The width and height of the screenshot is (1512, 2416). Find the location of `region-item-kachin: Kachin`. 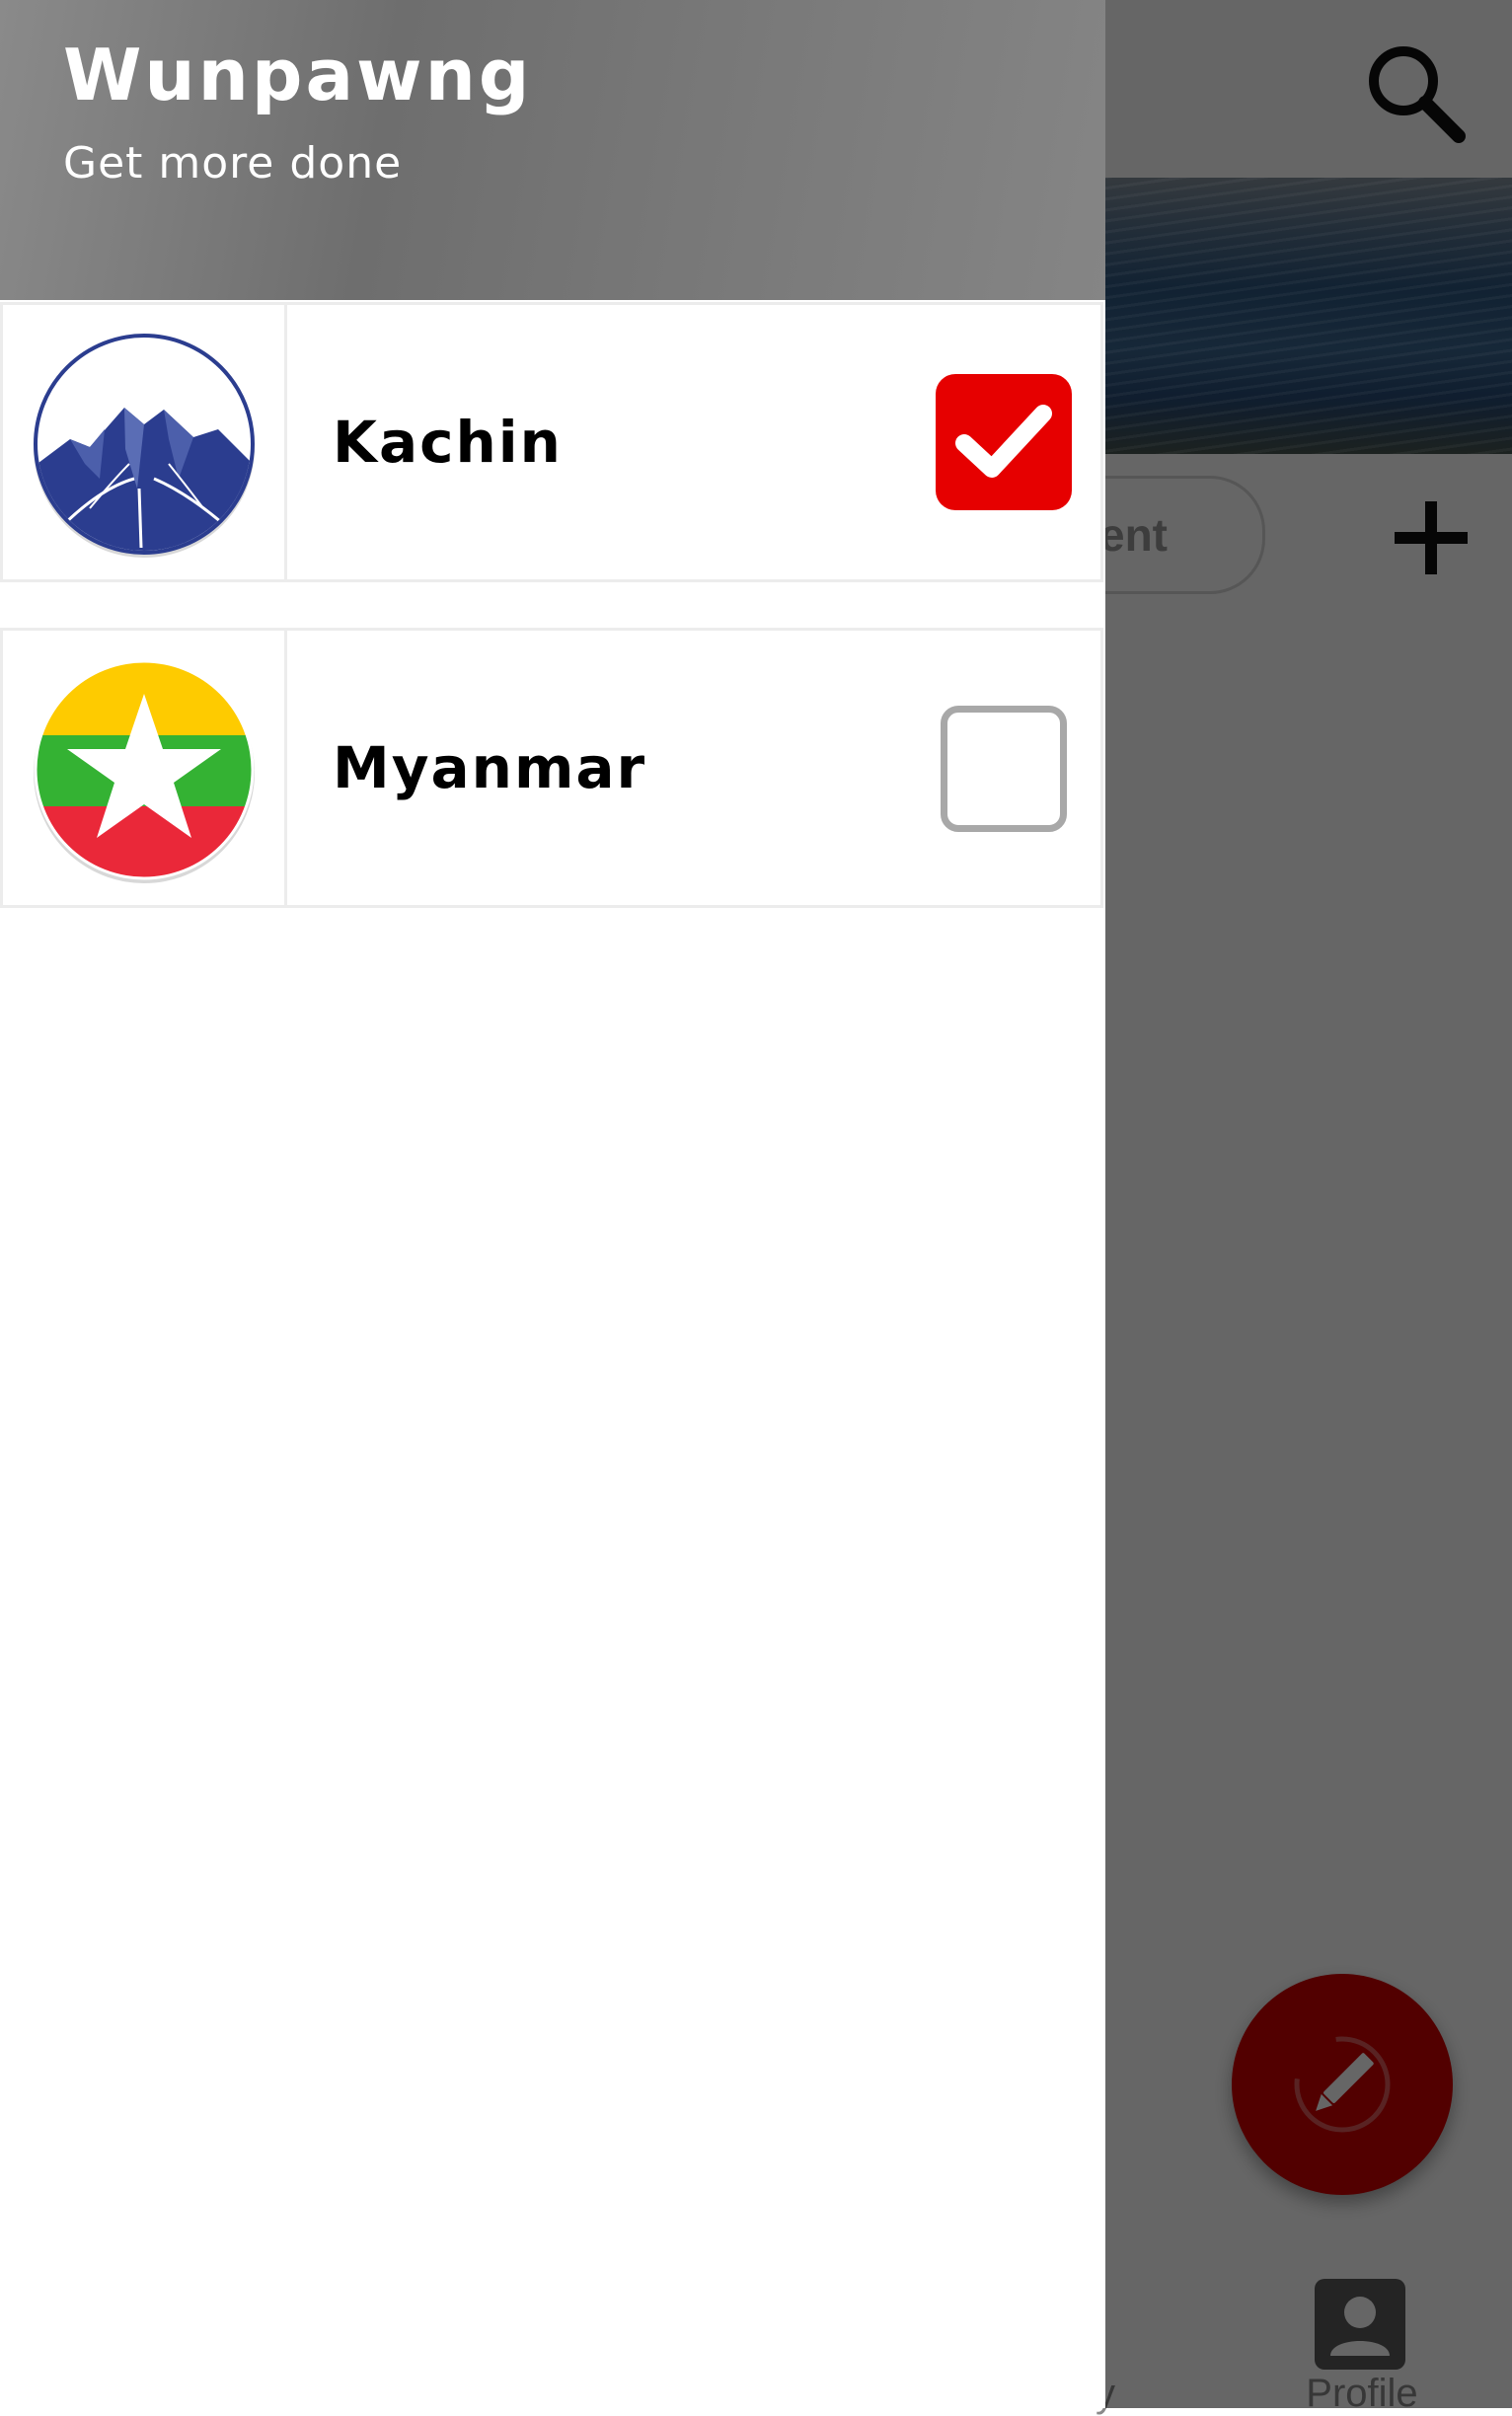

region-item-kachin: Kachin is located at coordinates (551, 442).